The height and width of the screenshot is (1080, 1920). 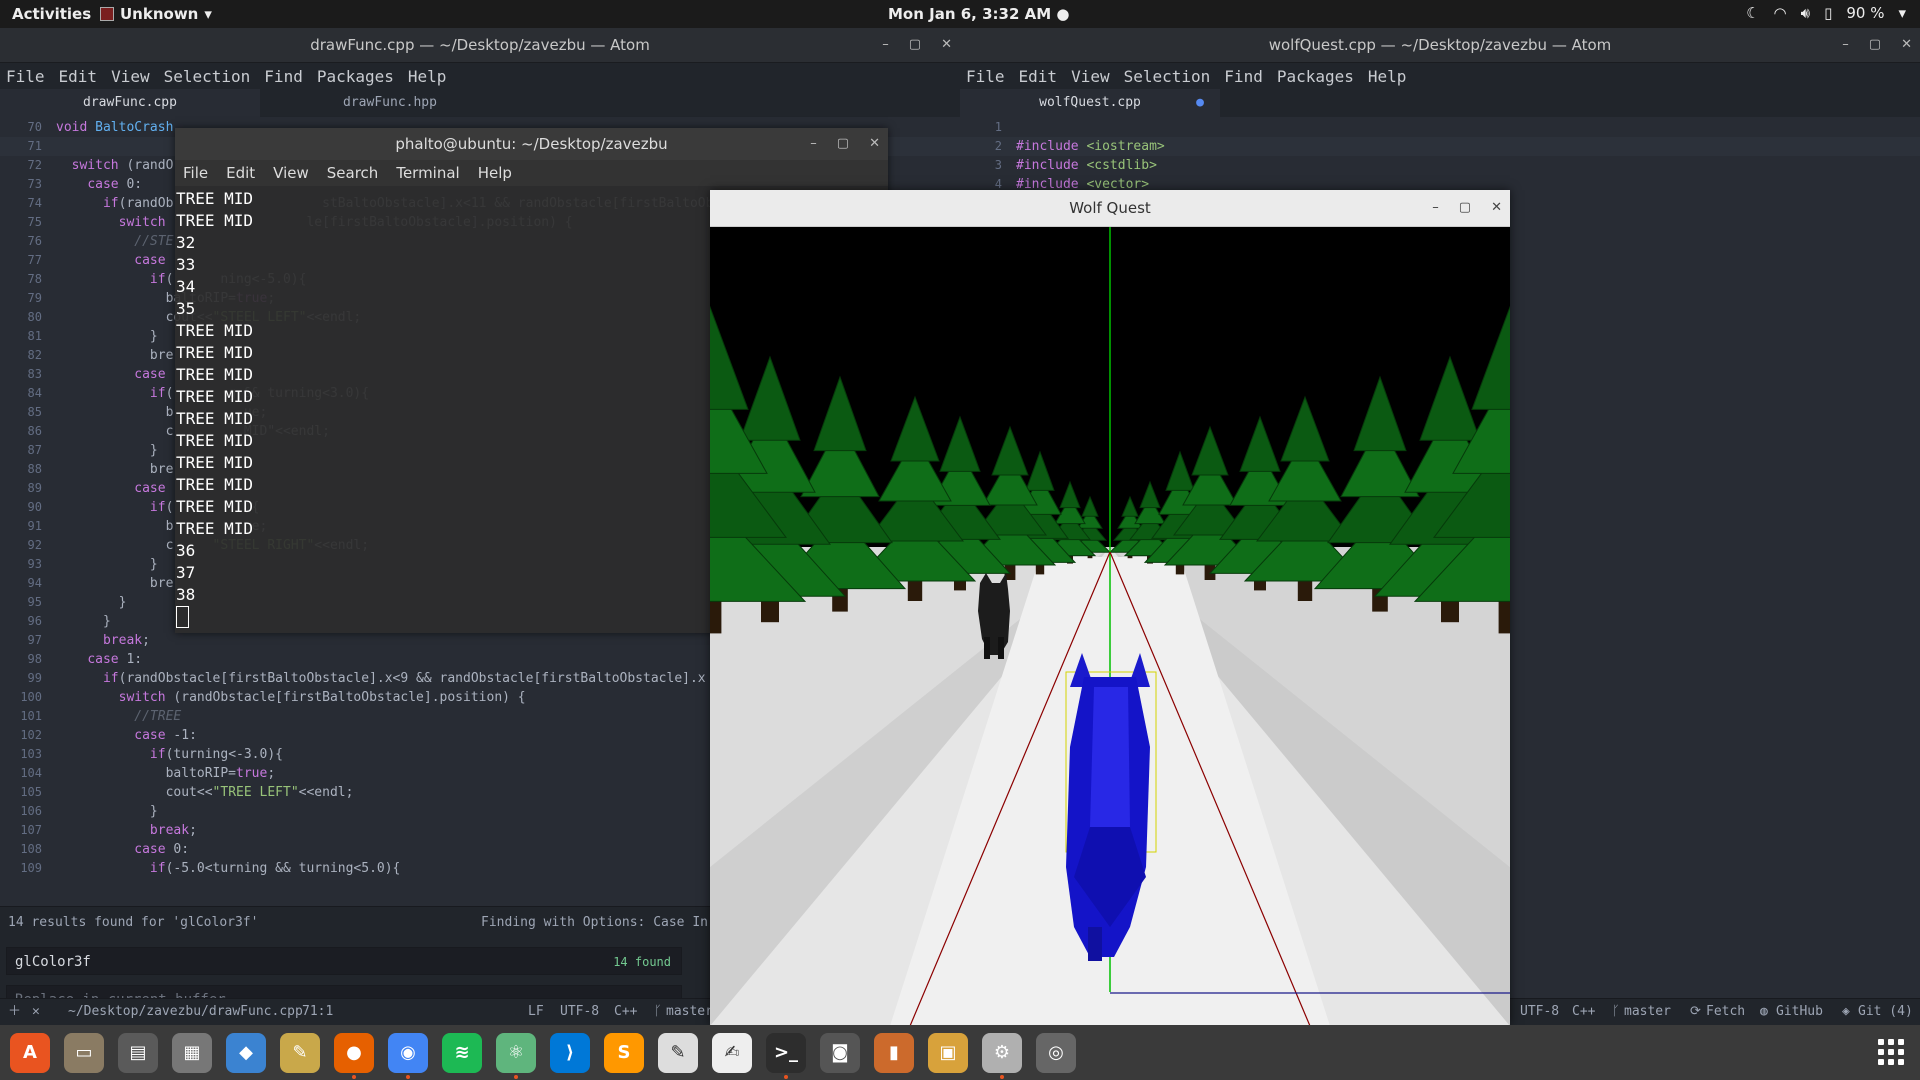 What do you see at coordinates (1002, 1055) in the screenshot?
I see `settings-icon: ⚙` at bounding box center [1002, 1055].